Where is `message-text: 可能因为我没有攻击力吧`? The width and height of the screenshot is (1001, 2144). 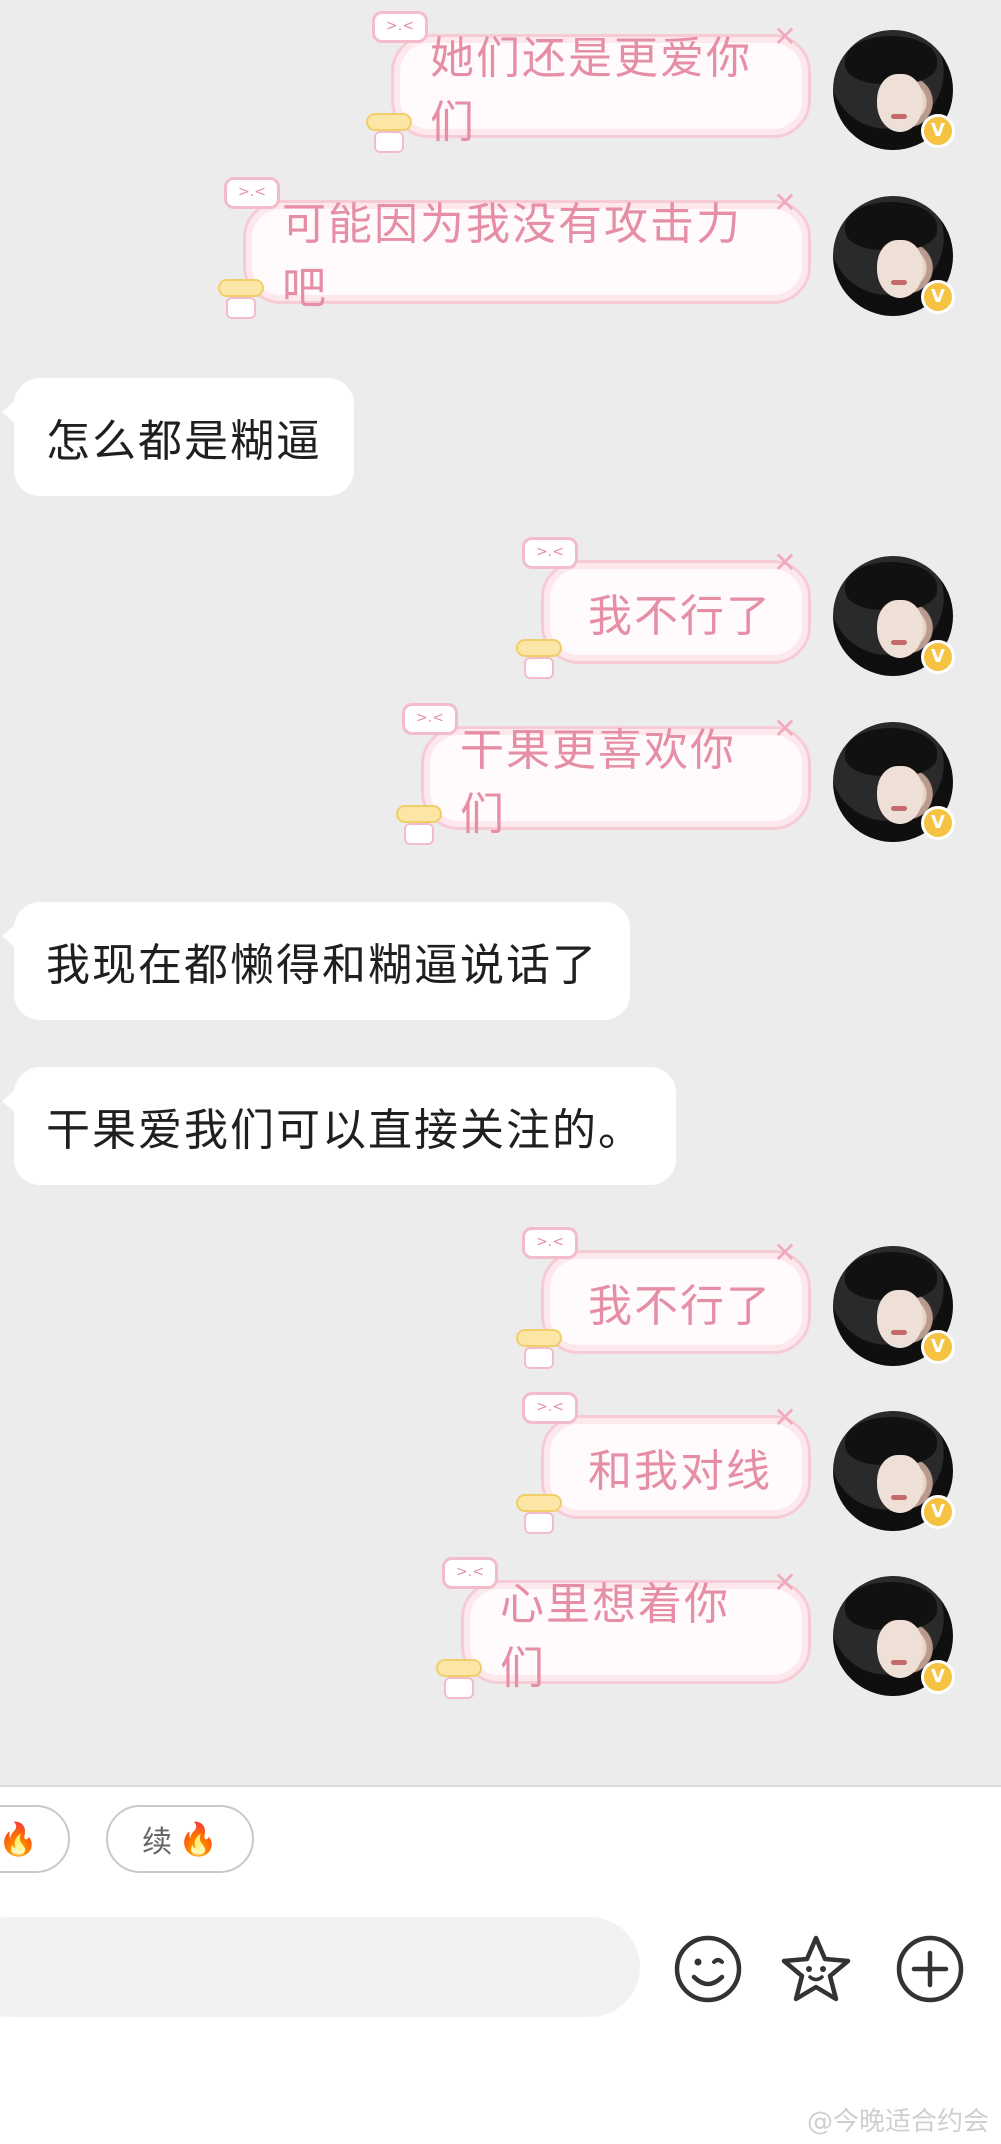 message-text: 可能因为我没有攻击力吧 is located at coordinates (512, 256).